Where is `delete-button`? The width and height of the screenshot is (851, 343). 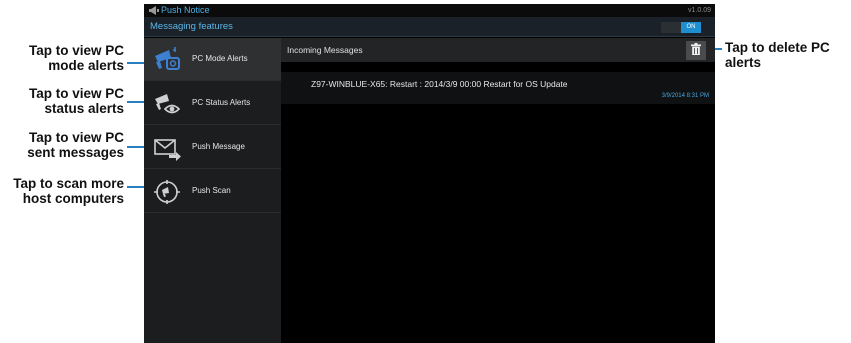
delete-button is located at coordinates (696, 50).